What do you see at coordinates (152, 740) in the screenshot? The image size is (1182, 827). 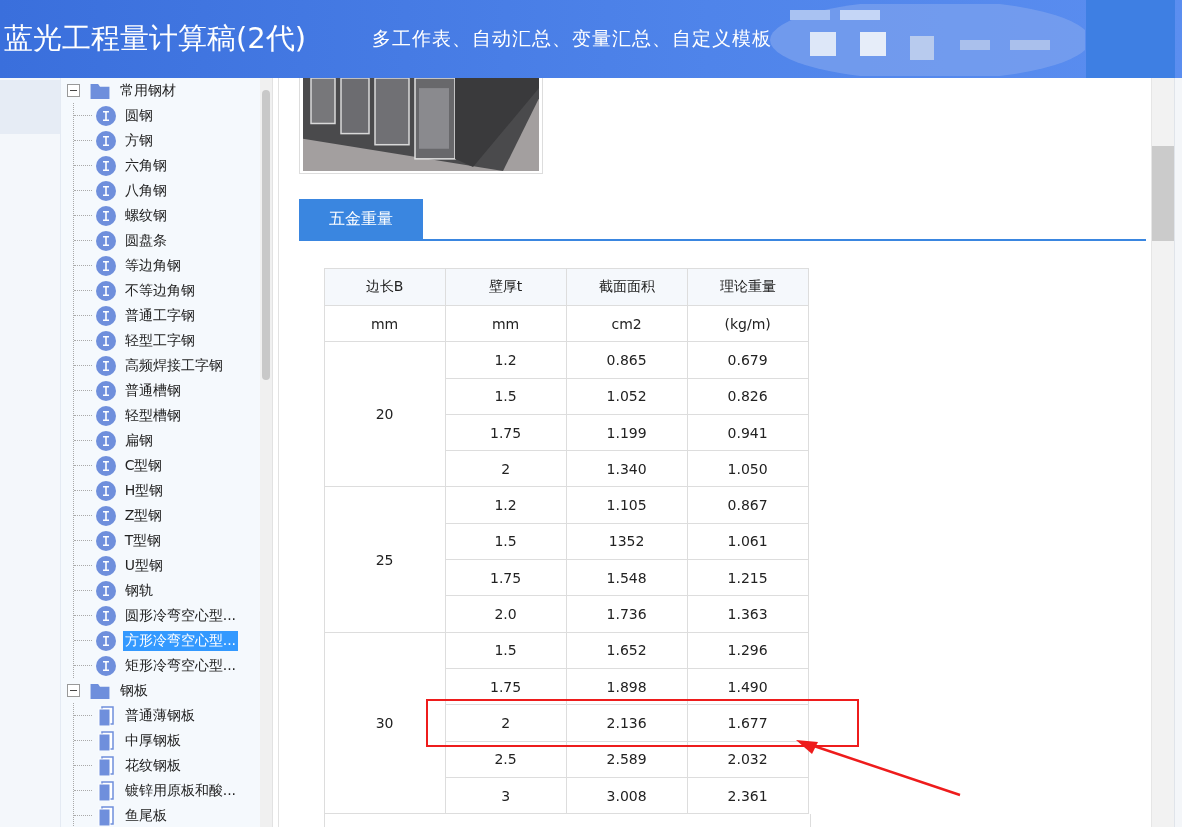 I see `tree-item: 中厚钢板` at bounding box center [152, 740].